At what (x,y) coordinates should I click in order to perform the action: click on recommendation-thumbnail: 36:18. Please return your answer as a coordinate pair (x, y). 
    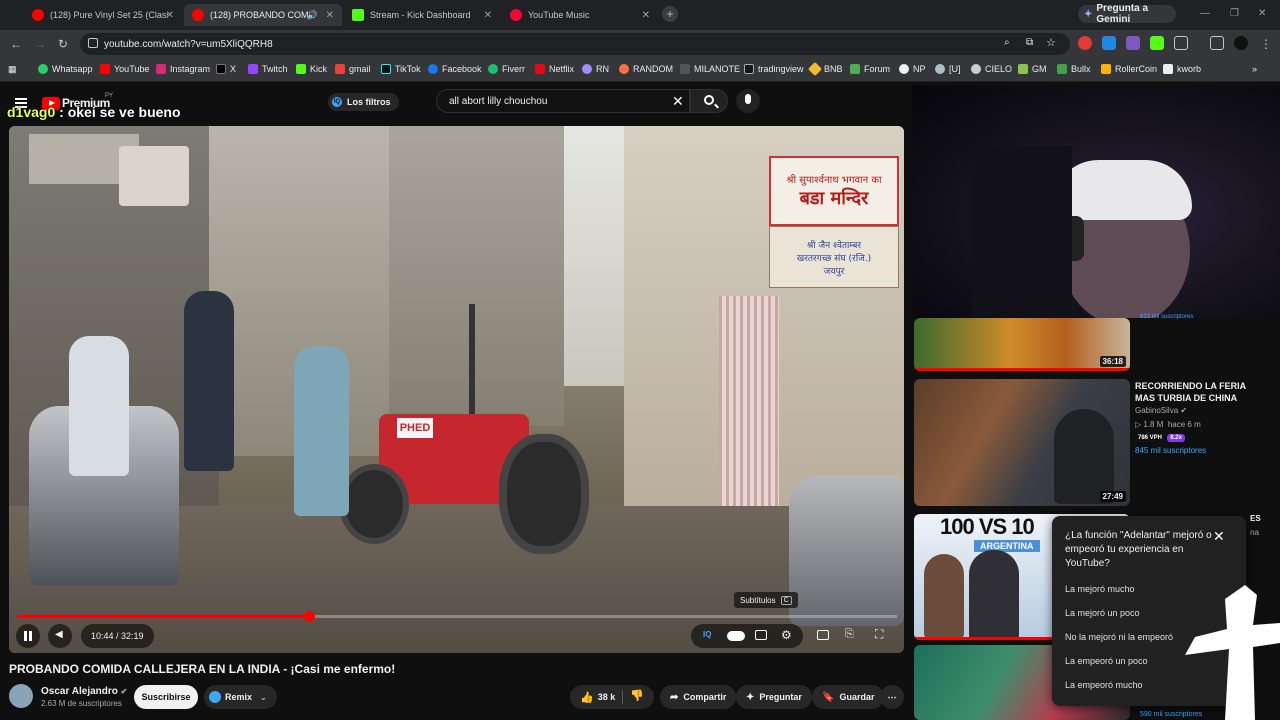
    Looking at the image, I should click on (1022, 344).